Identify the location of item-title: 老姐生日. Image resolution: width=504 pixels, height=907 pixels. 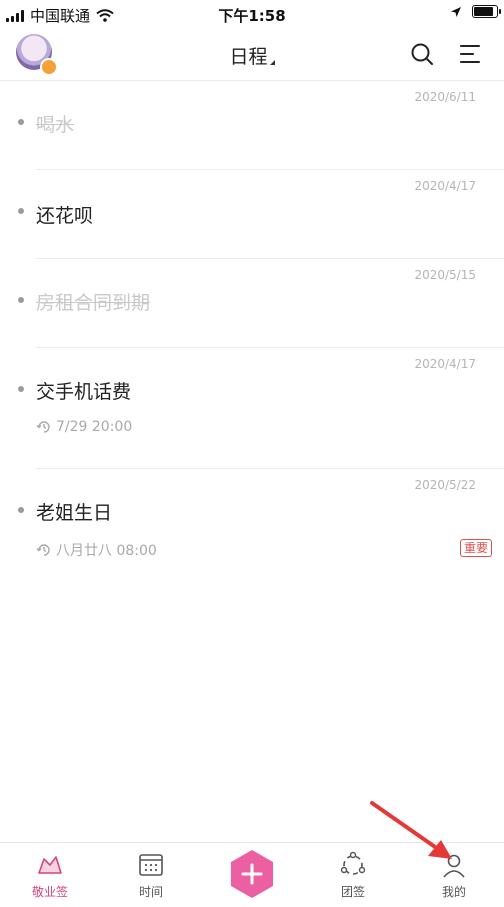
(74, 513).